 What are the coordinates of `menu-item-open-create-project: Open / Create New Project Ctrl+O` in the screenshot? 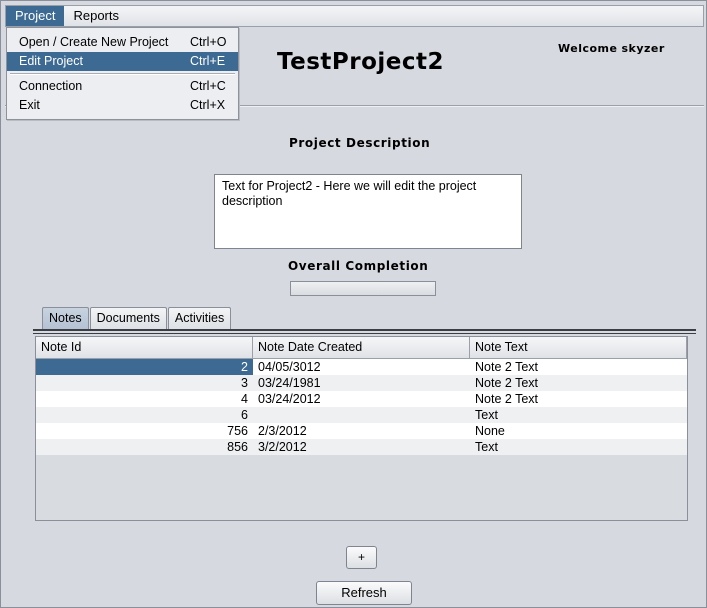 It's located at (122, 42).